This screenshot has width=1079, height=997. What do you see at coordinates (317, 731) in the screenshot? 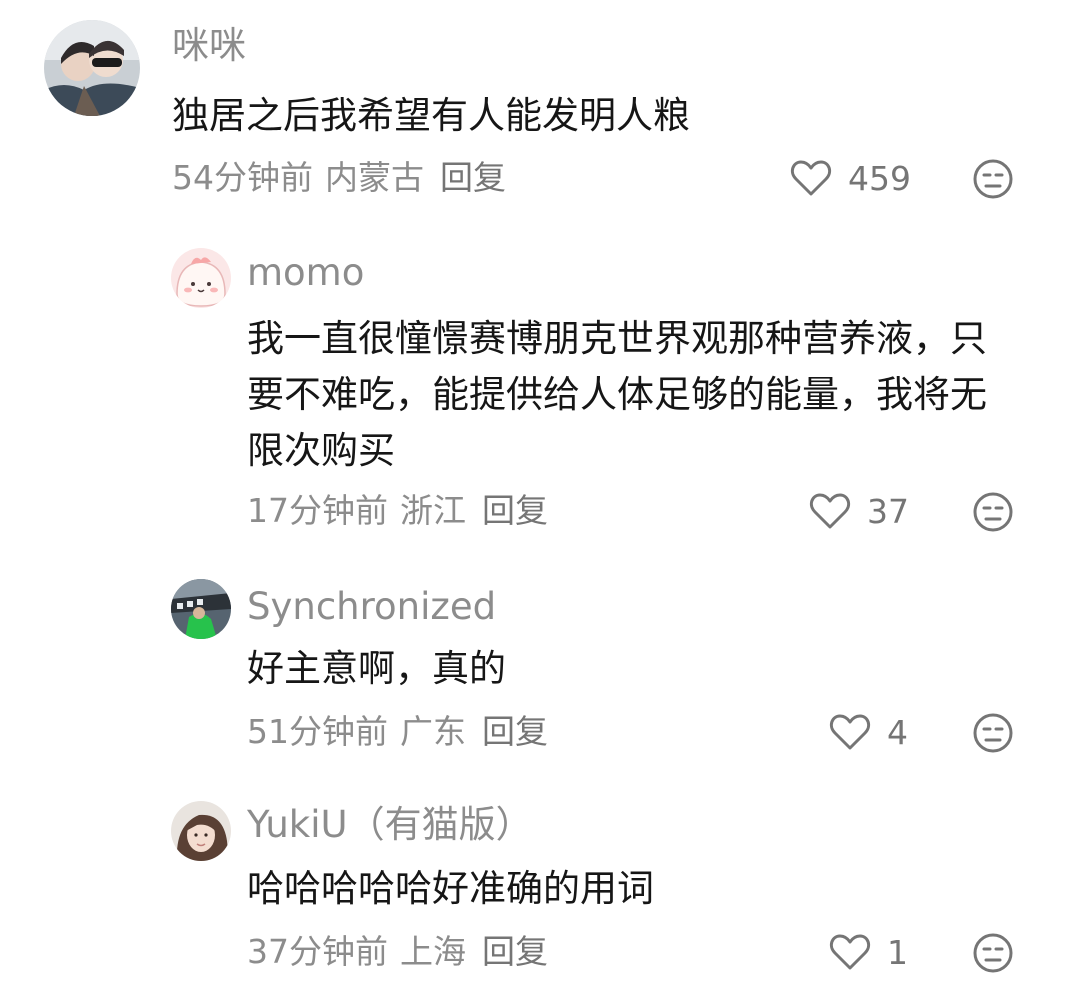
I see `comment-time: 51分钟前` at bounding box center [317, 731].